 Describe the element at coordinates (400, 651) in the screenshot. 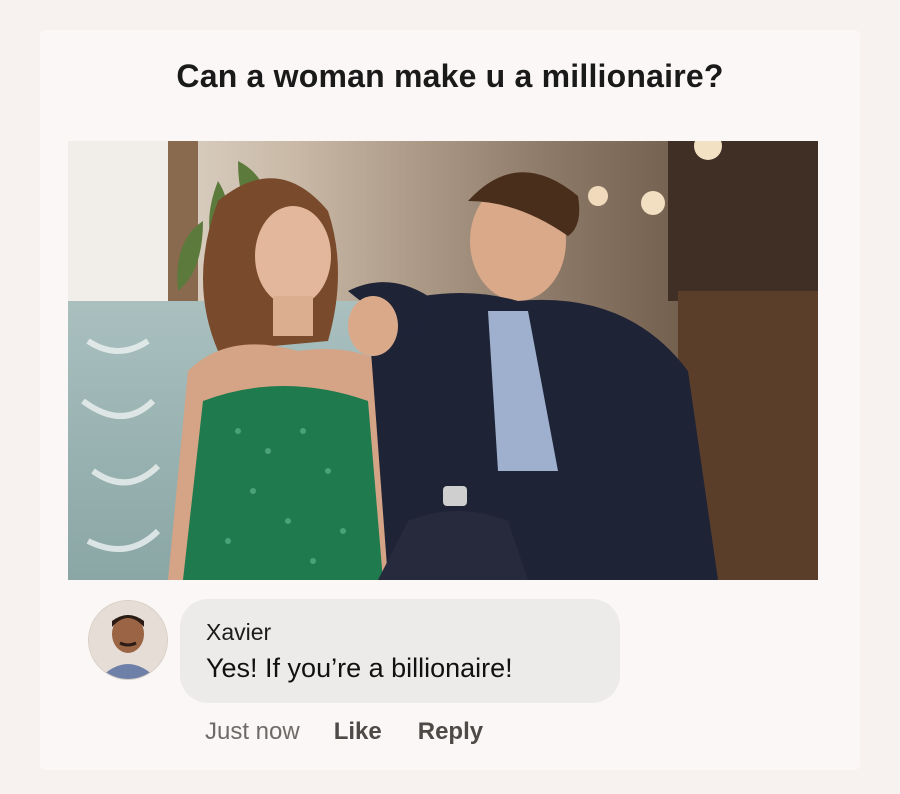

I see `comment-bubble: Xavier Yes! If you’re a billionaire!` at that location.